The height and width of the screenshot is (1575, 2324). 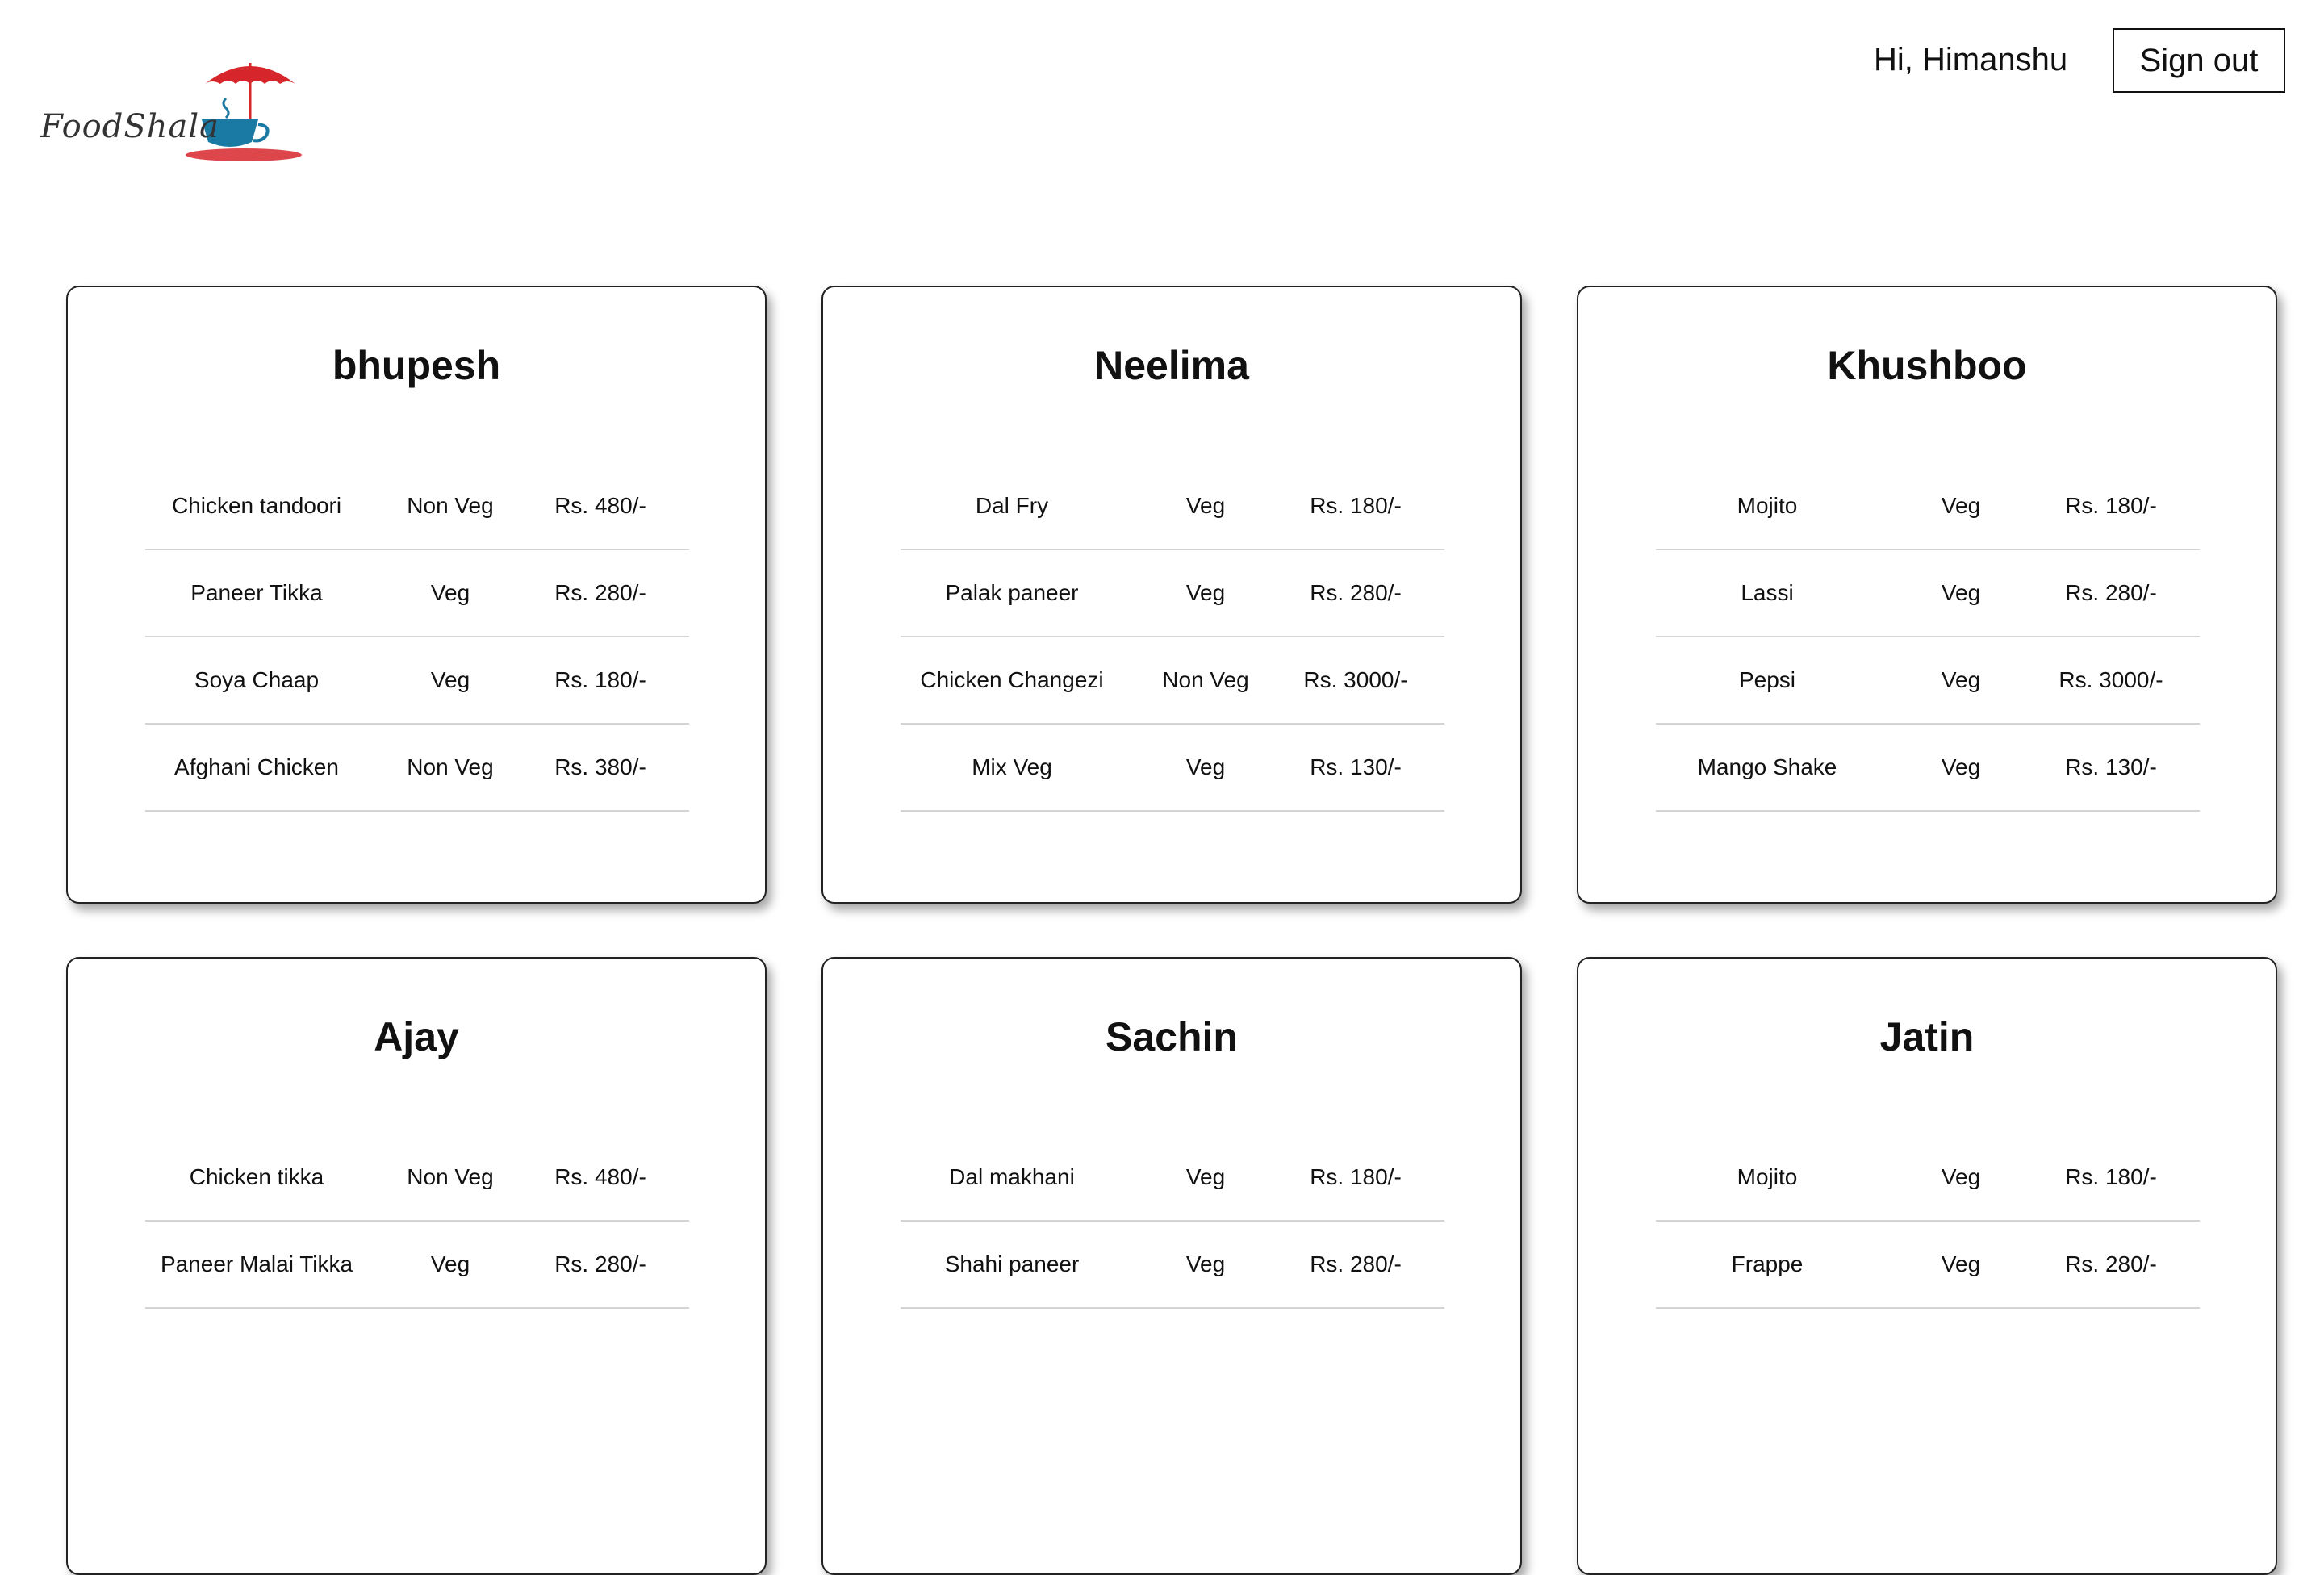 What do you see at coordinates (1012, 1176) in the screenshot?
I see `item-name: Dal makhani` at bounding box center [1012, 1176].